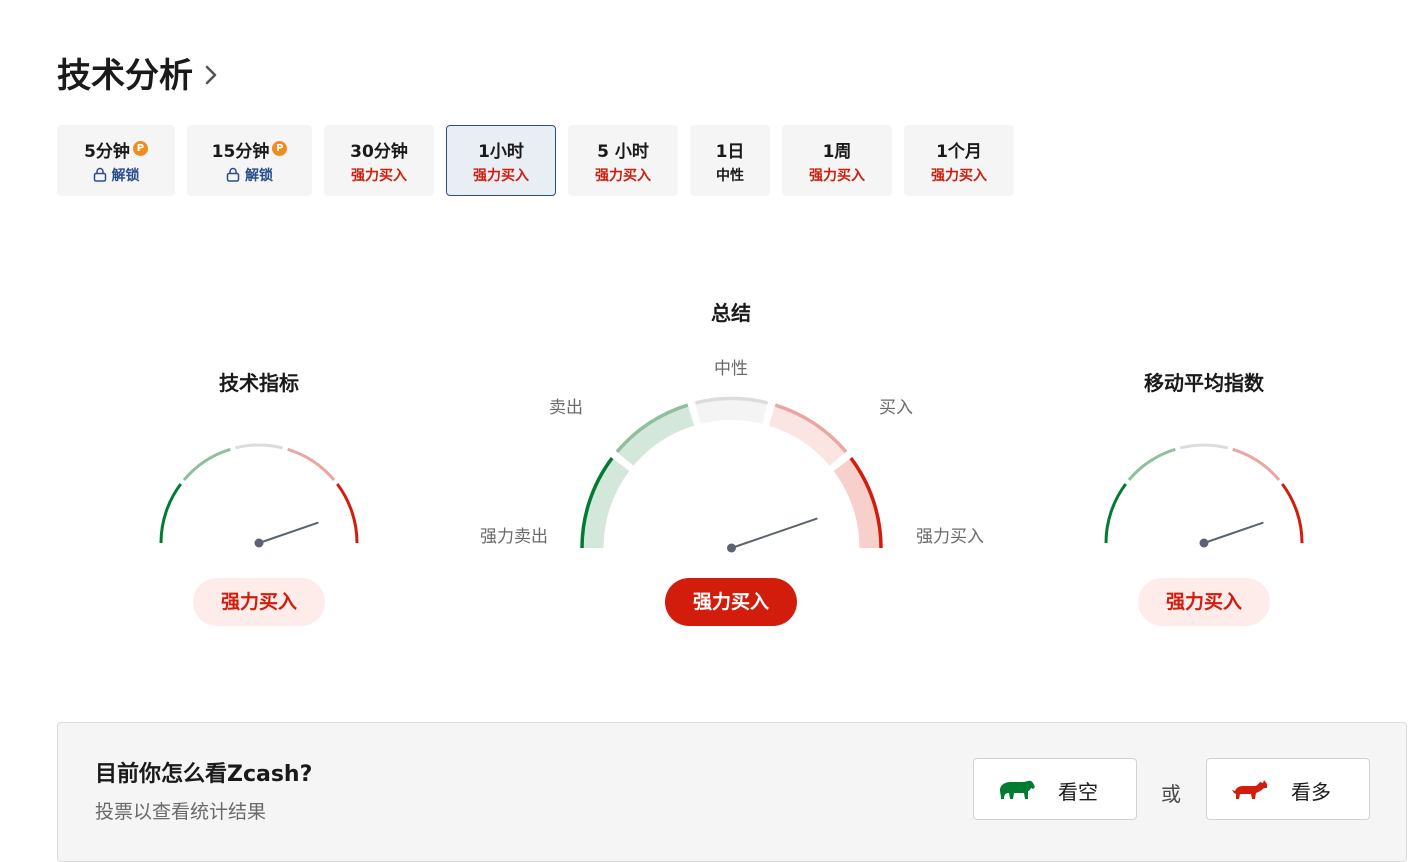 This screenshot has width=1428, height=862. Describe the element at coordinates (1204, 602) in the screenshot. I see `moving-averages-result-badge: 强力买入` at that location.